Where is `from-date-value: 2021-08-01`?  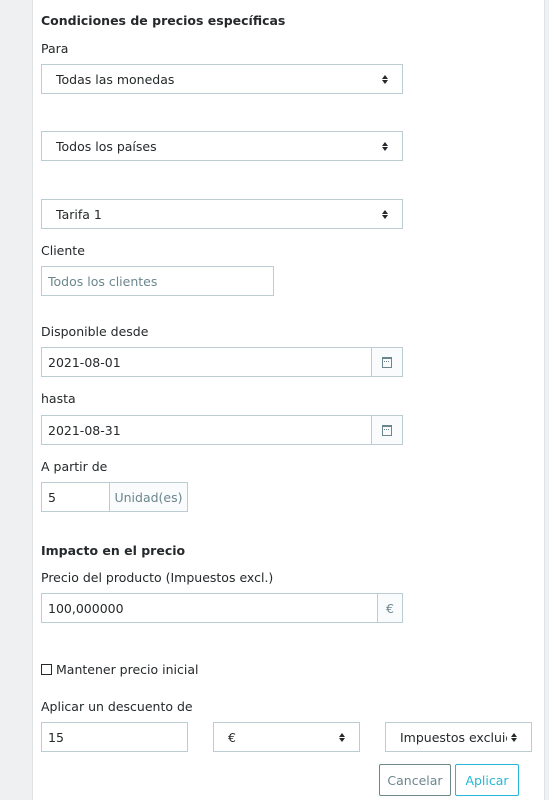
from-date-value: 2021-08-01 is located at coordinates (84, 362).